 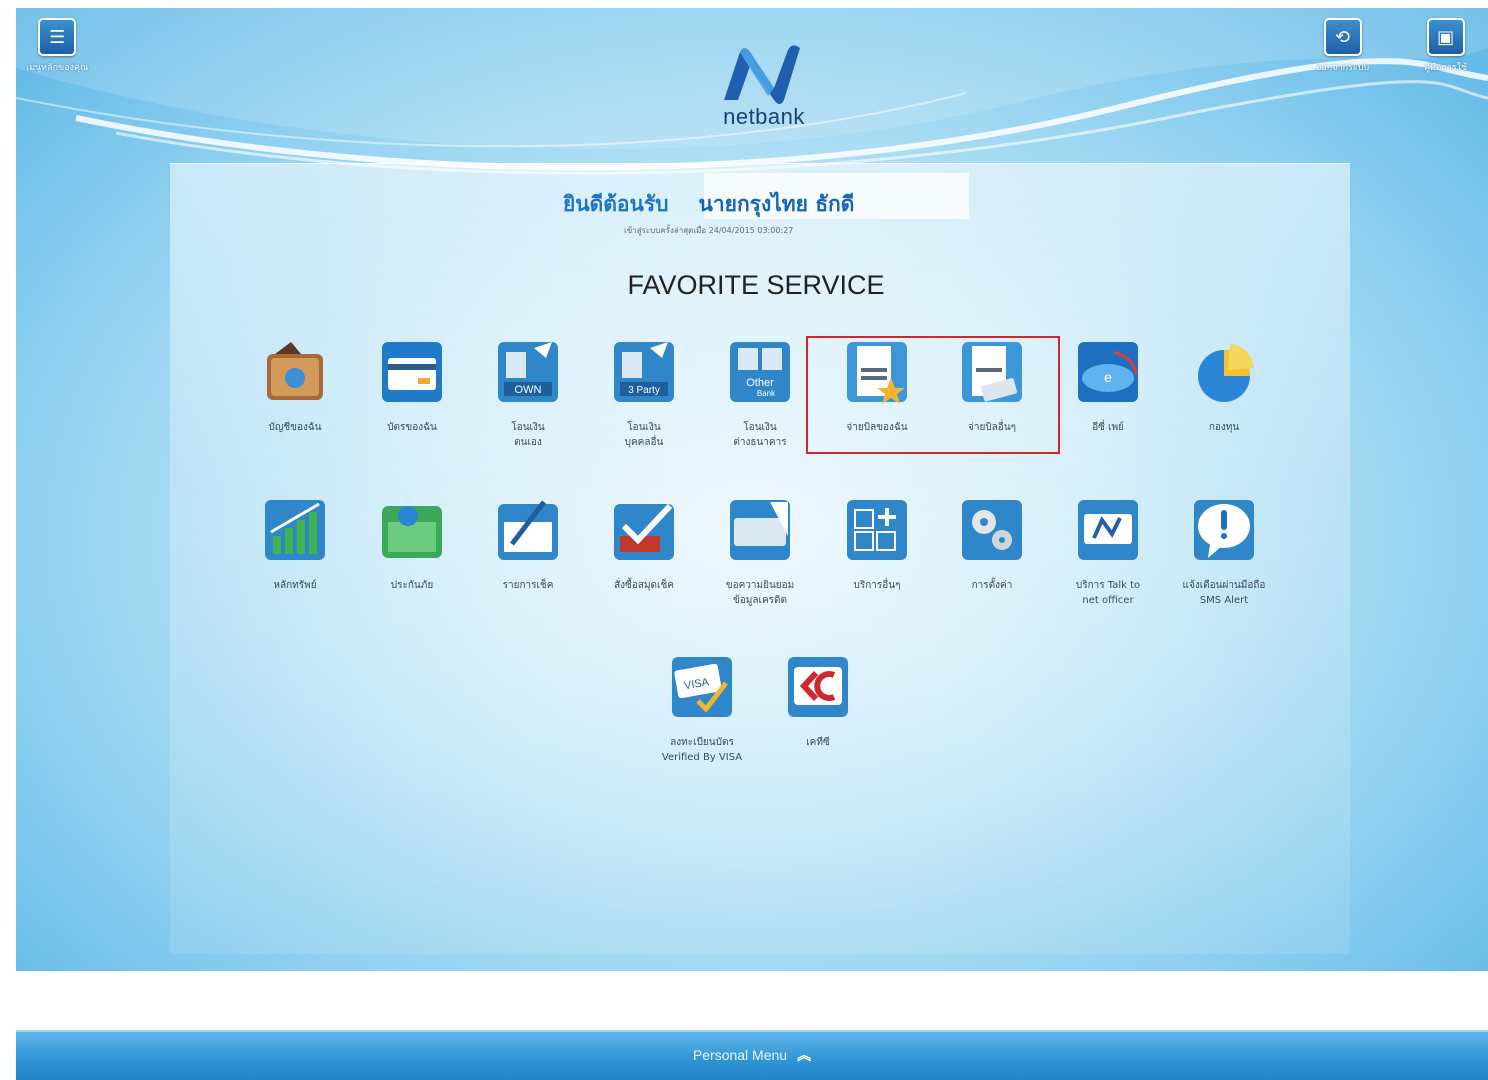 What do you see at coordinates (528, 435) in the screenshot?
I see `service-label: โอนเงิน ตนเอง` at bounding box center [528, 435].